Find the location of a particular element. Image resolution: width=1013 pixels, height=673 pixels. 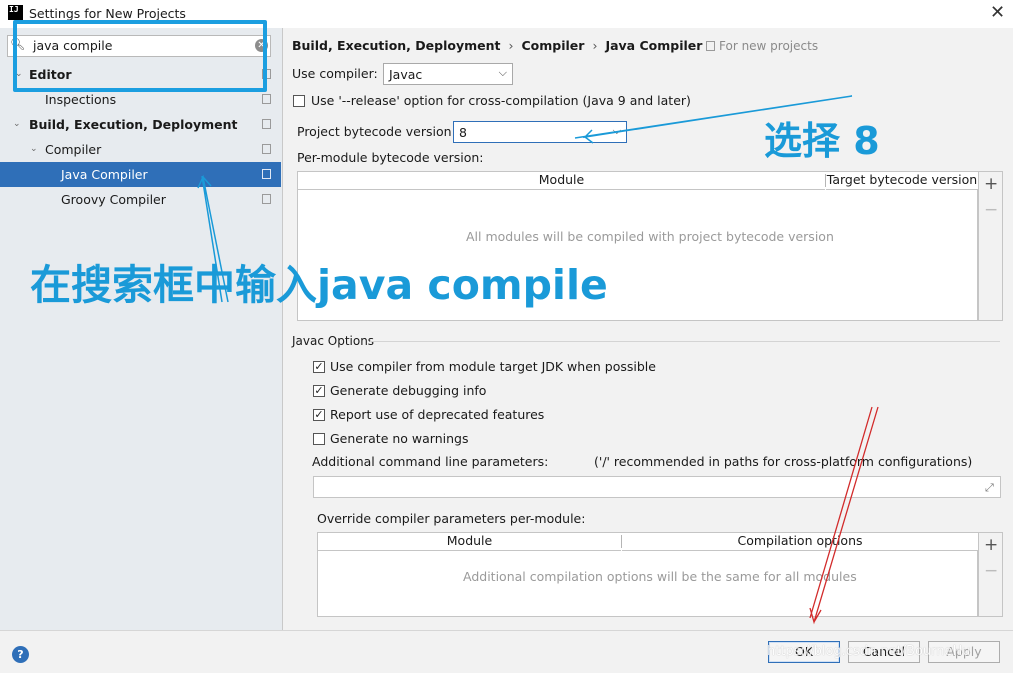

breadcrumb-item: Java Compiler is located at coordinates (654, 45).